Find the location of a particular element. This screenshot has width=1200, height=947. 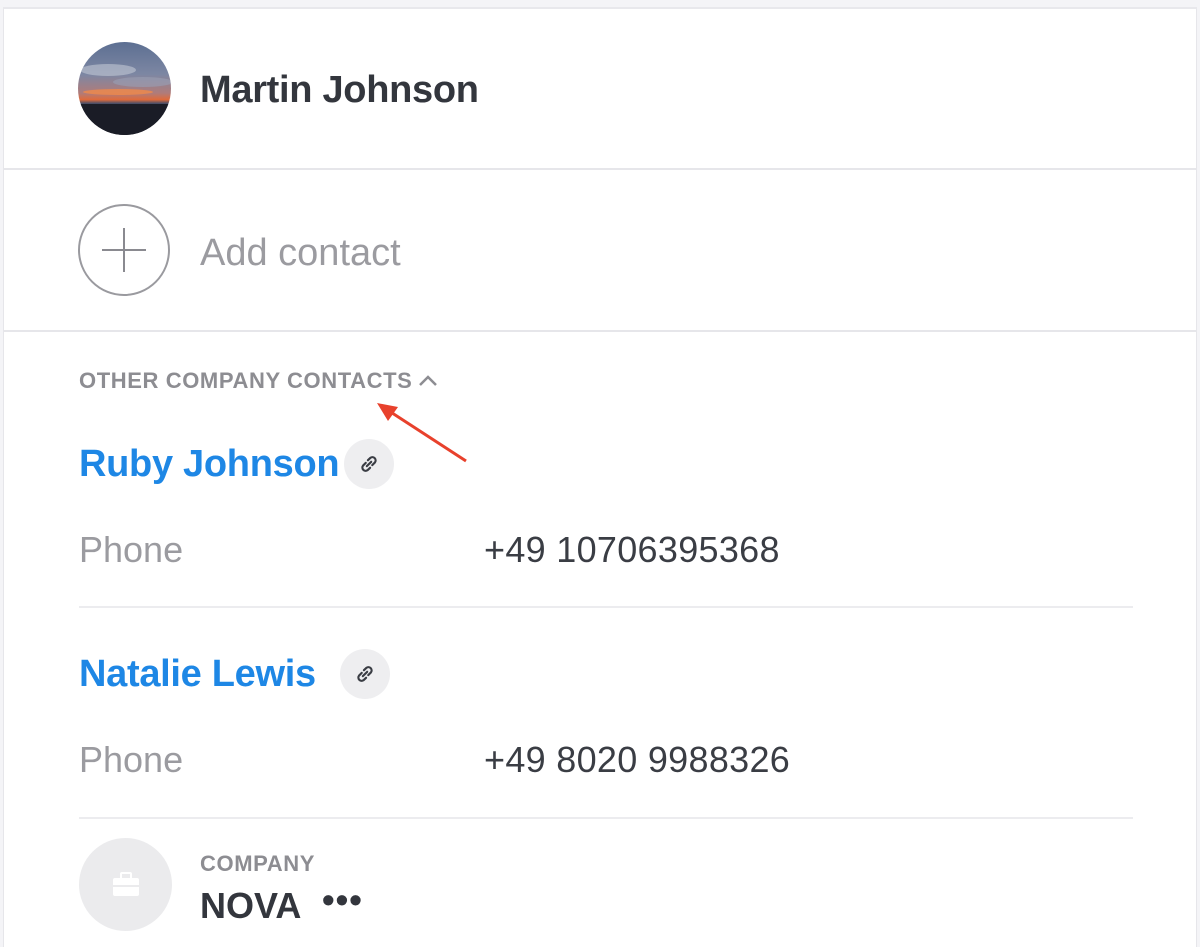

other-company-contacts-toggle: OTHER COMPANY CONTACTS is located at coordinates (258, 381).